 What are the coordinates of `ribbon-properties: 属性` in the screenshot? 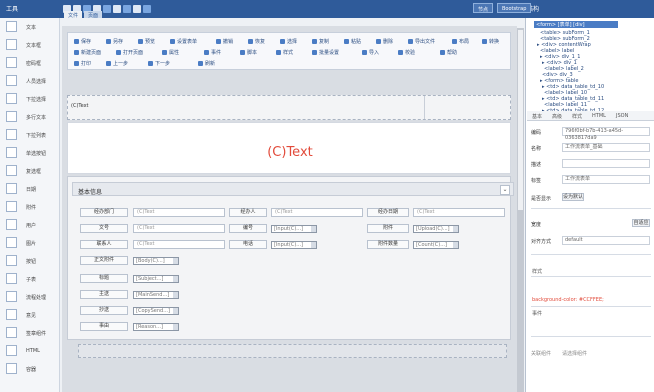 It's located at (170, 52).